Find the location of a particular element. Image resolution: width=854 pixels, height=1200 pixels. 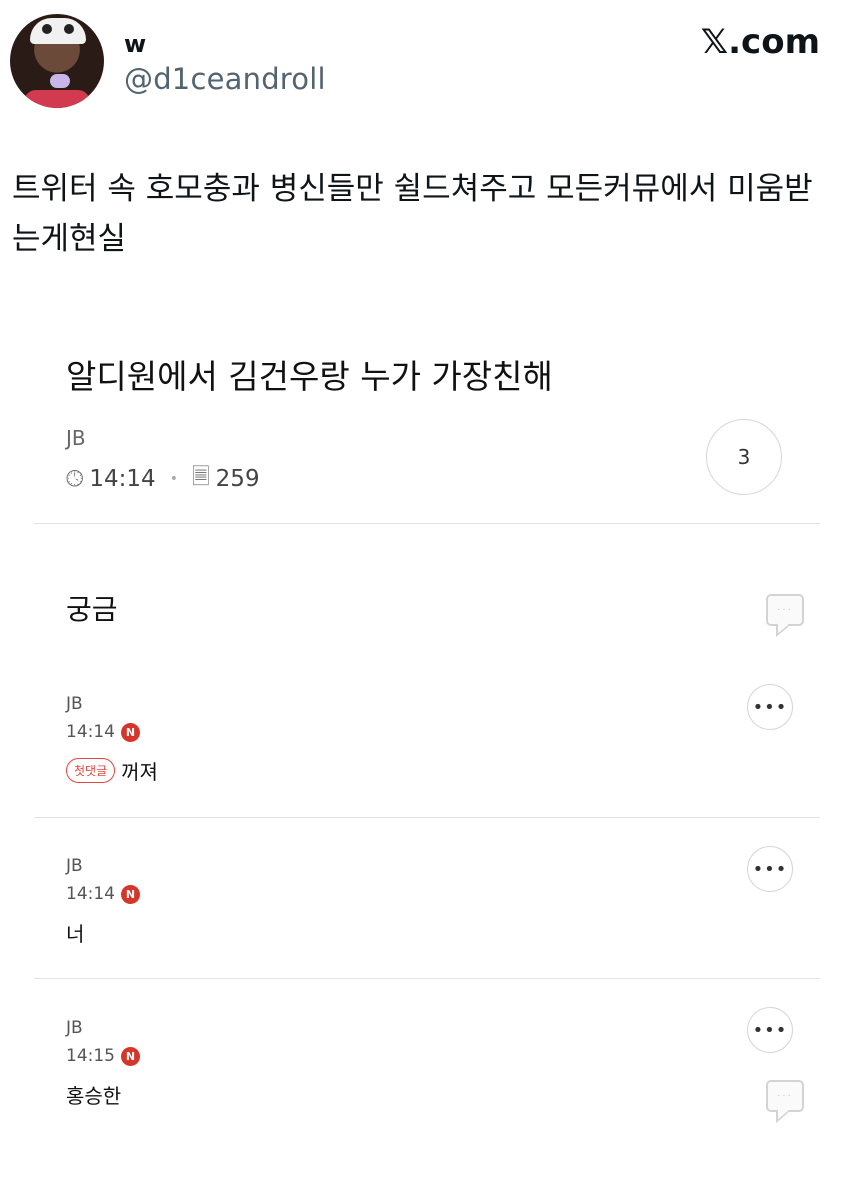

post-title: 알디원에서 김건우랑 누가 가장친해 is located at coordinates (309, 376).